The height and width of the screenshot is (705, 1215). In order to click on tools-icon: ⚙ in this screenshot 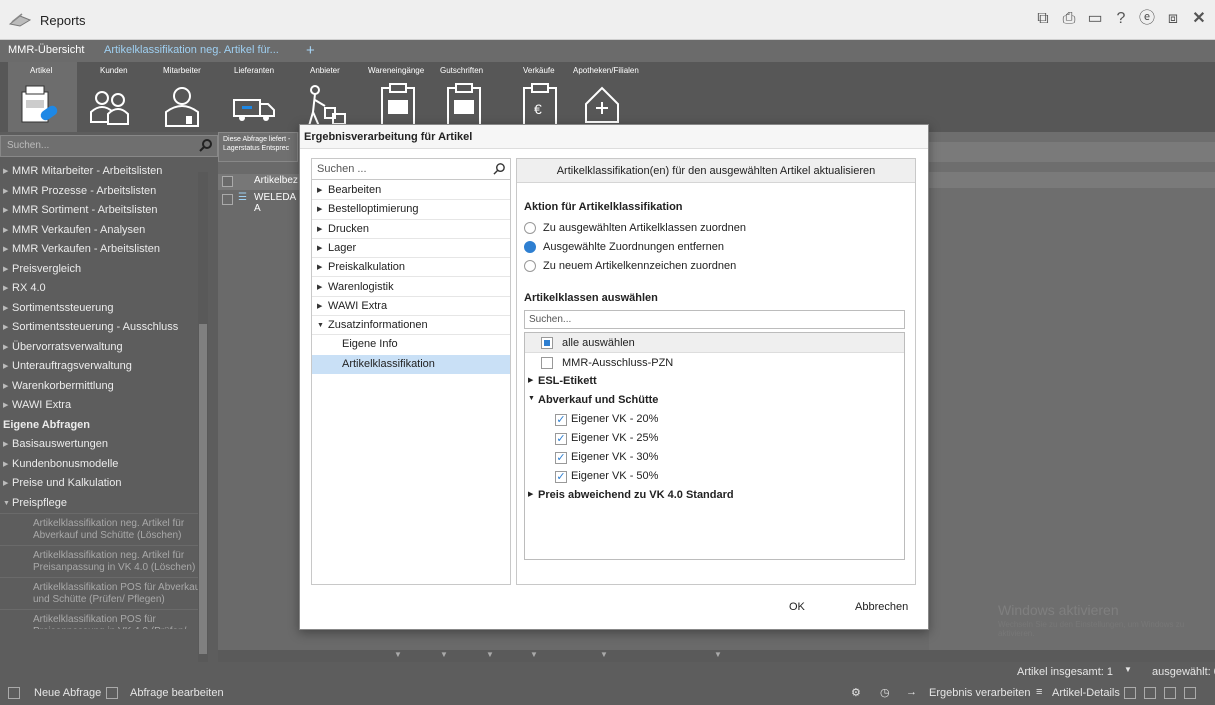, I will do `click(856, 692)`.